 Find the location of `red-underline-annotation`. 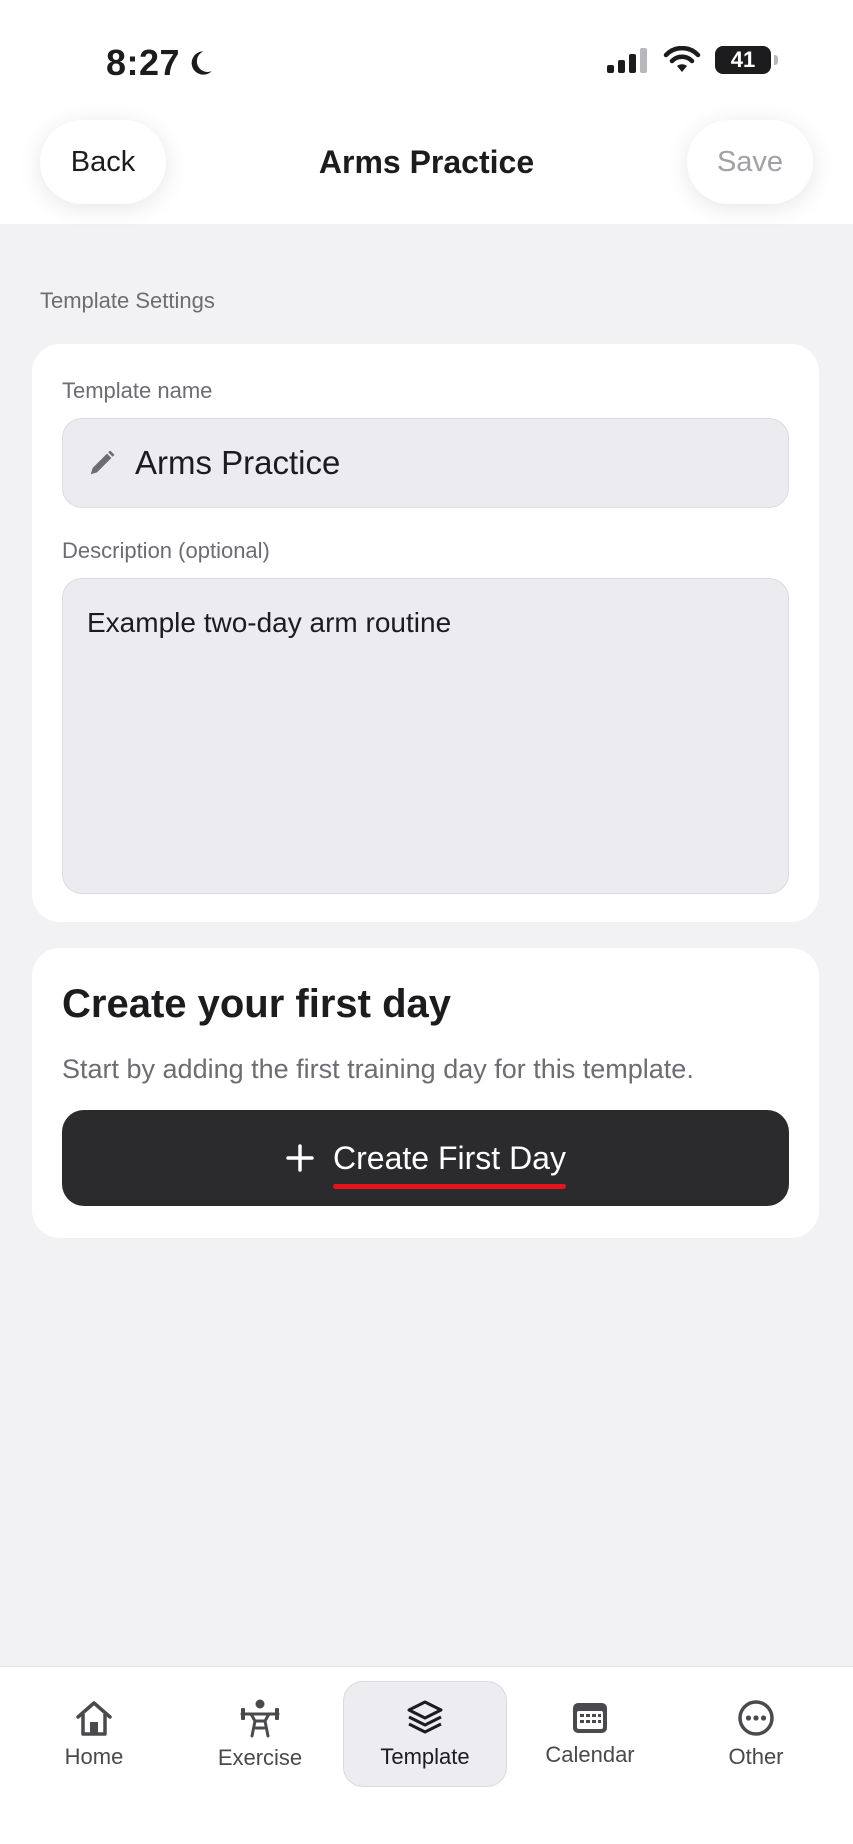

red-underline-annotation is located at coordinates (449, 1186).